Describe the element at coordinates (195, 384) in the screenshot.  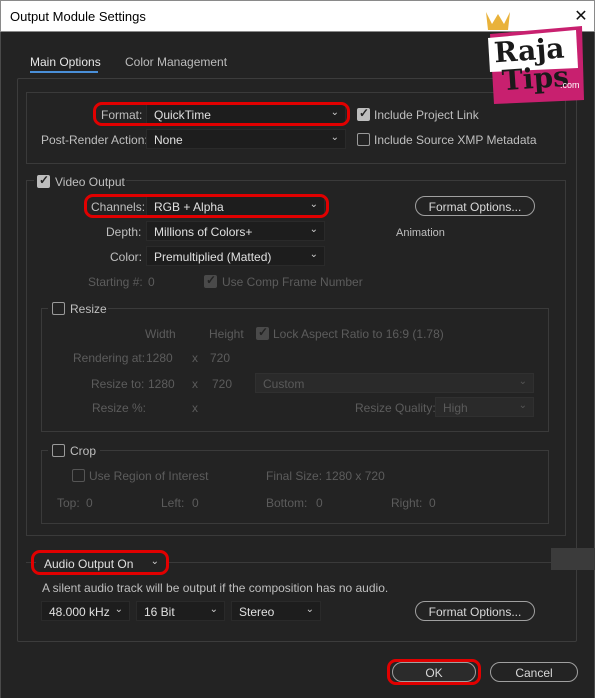
I see `resize-to-x: x` at that location.